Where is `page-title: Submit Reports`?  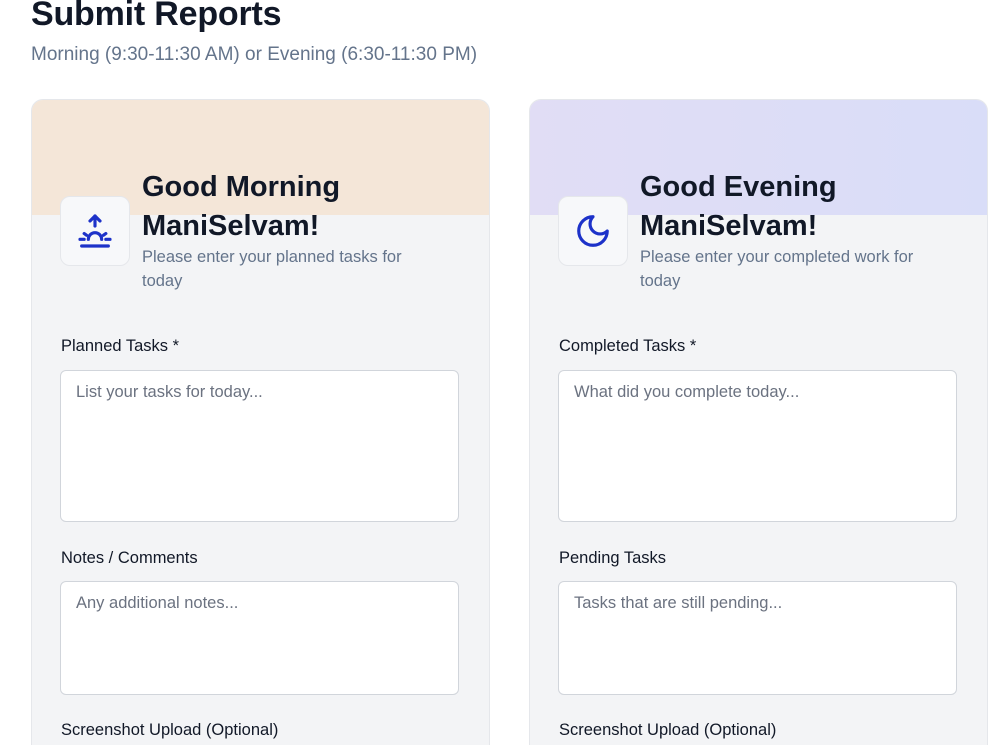 page-title: Submit Reports is located at coordinates (156, 16).